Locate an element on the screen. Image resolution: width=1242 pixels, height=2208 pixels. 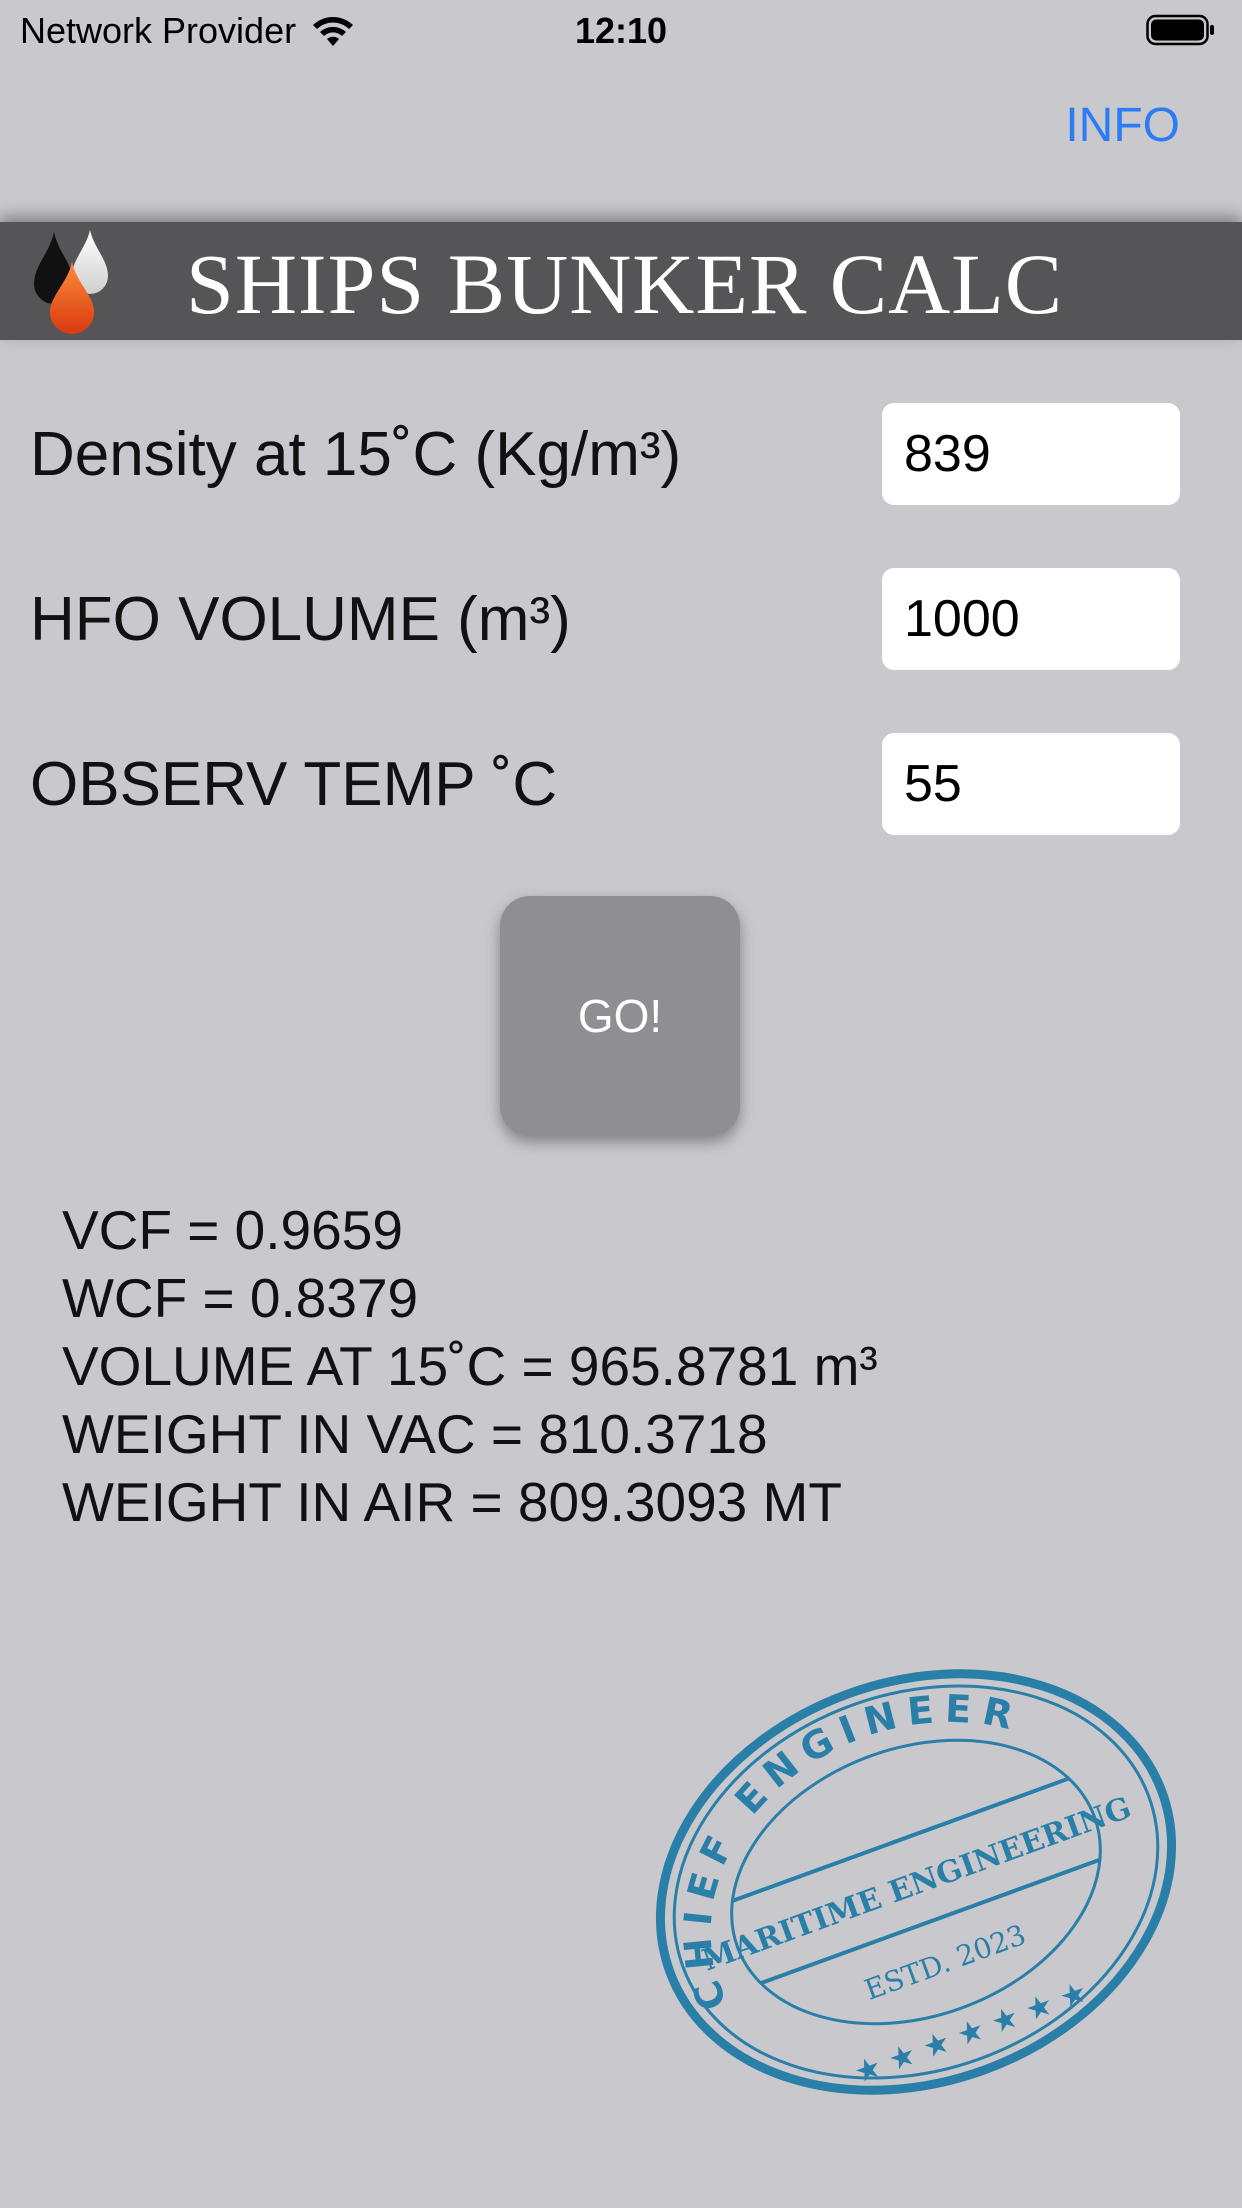
battery-icon is located at coordinates (1180, 30).